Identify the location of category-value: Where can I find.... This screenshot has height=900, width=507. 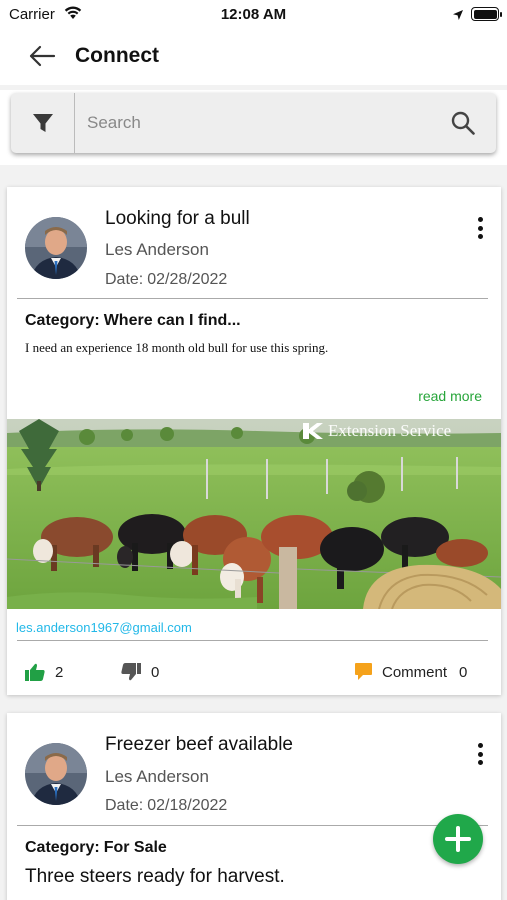
(172, 320).